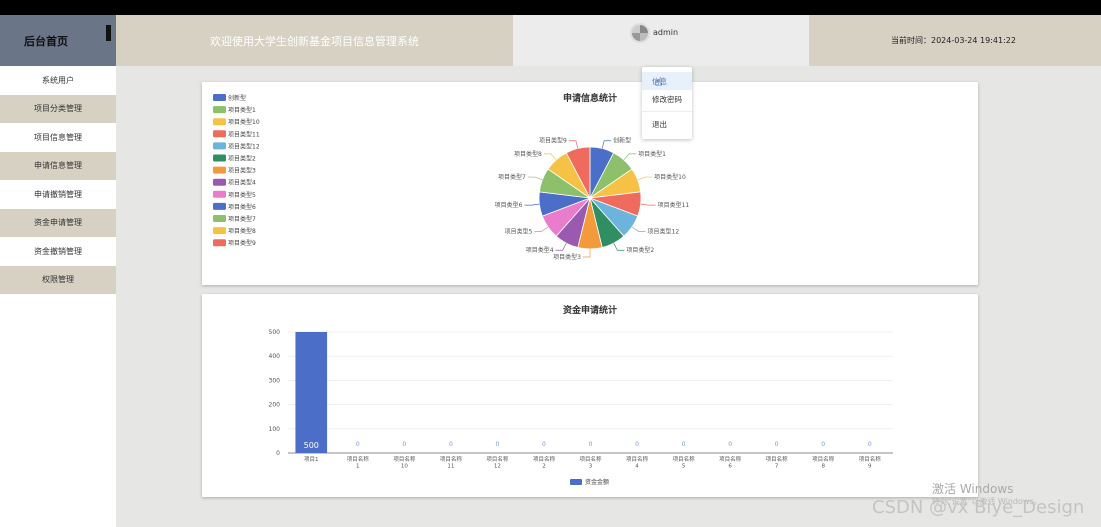  Describe the element at coordinates (684, 467) in the screenshot. I see `x-tick-label: 5` at that location.